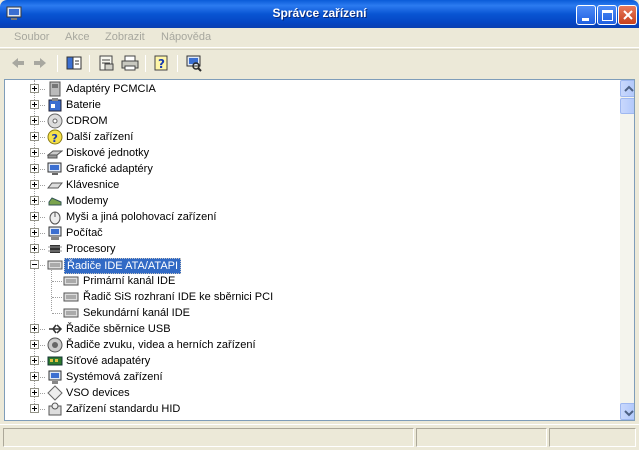 The height and width of the screenshot is (450, 639). What do you see at coordinates (84, 233) in the screenshot?
I see `tree-item-label: Počítač` at bounding box center [84, 233].